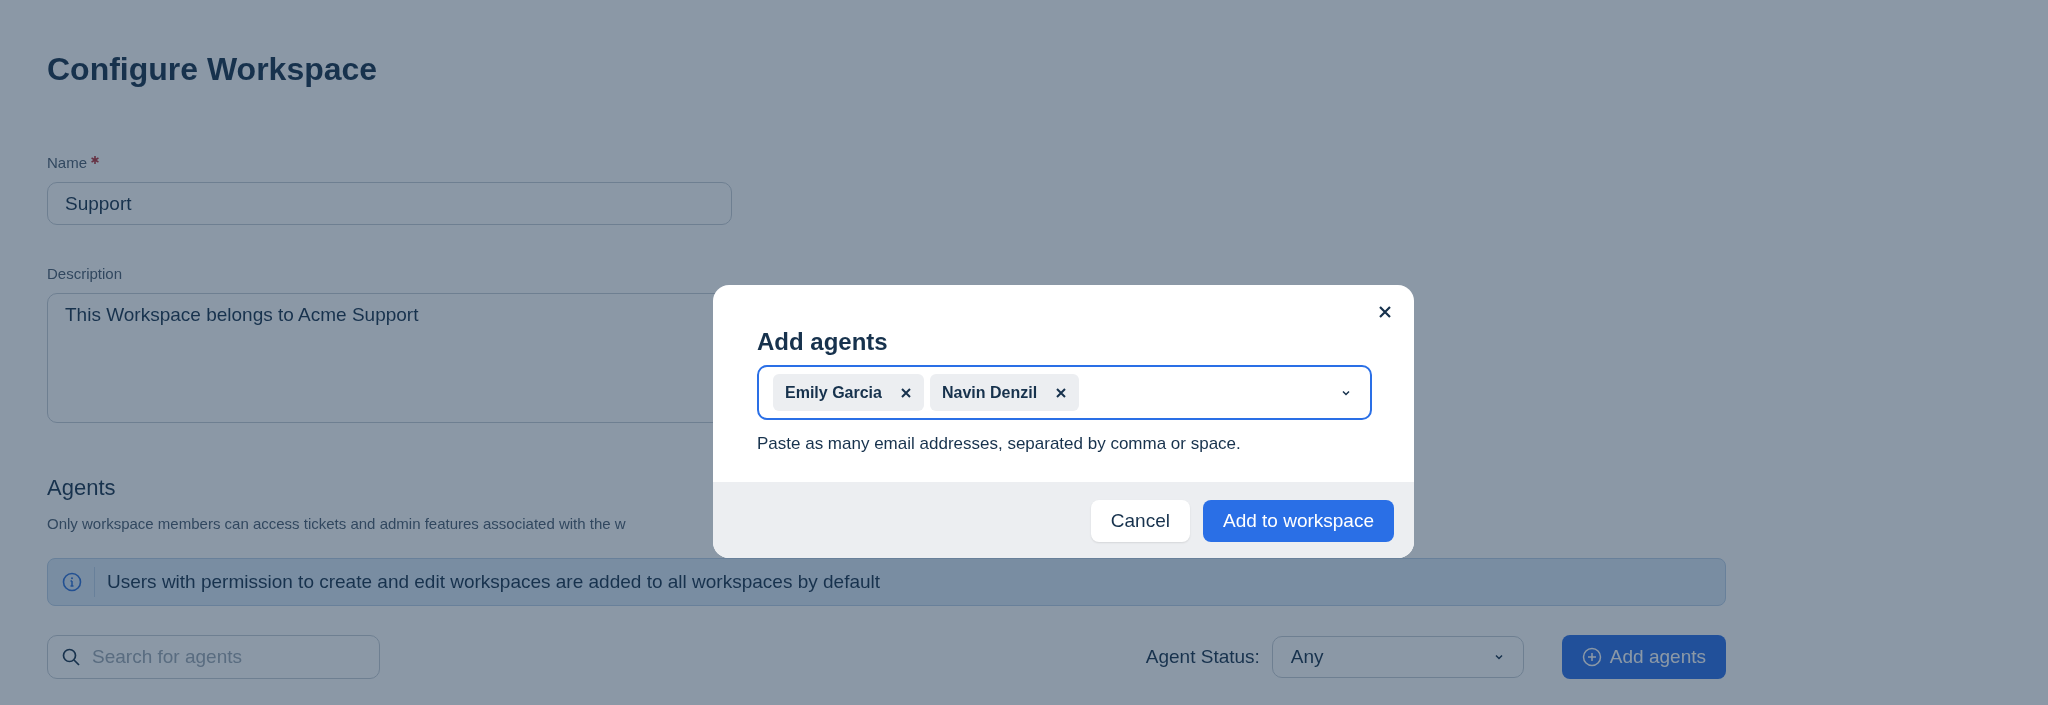 This screenshot has width=2048, height=705. I want to click on agent-select-field: Emily Garcia Navin Denzil, so click(1064, 392).